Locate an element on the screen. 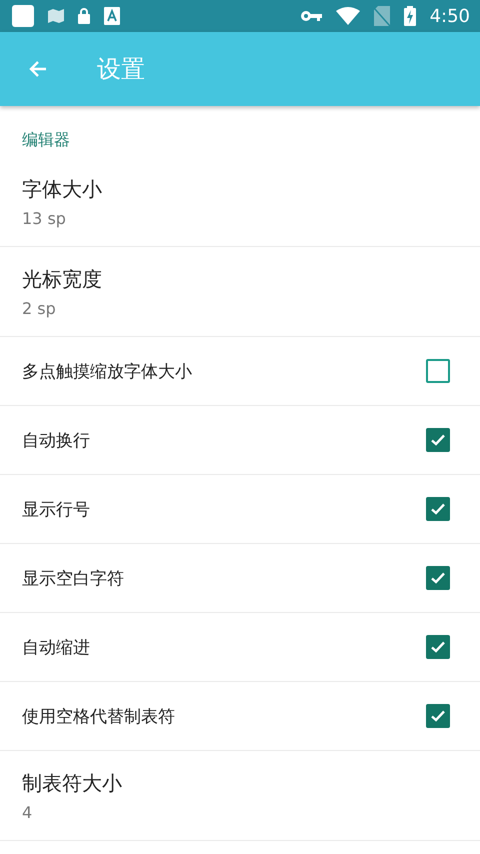 The height and width of the screenshot is (854, 480). clock-time: 4:50 is located at coordinates (450, 16).